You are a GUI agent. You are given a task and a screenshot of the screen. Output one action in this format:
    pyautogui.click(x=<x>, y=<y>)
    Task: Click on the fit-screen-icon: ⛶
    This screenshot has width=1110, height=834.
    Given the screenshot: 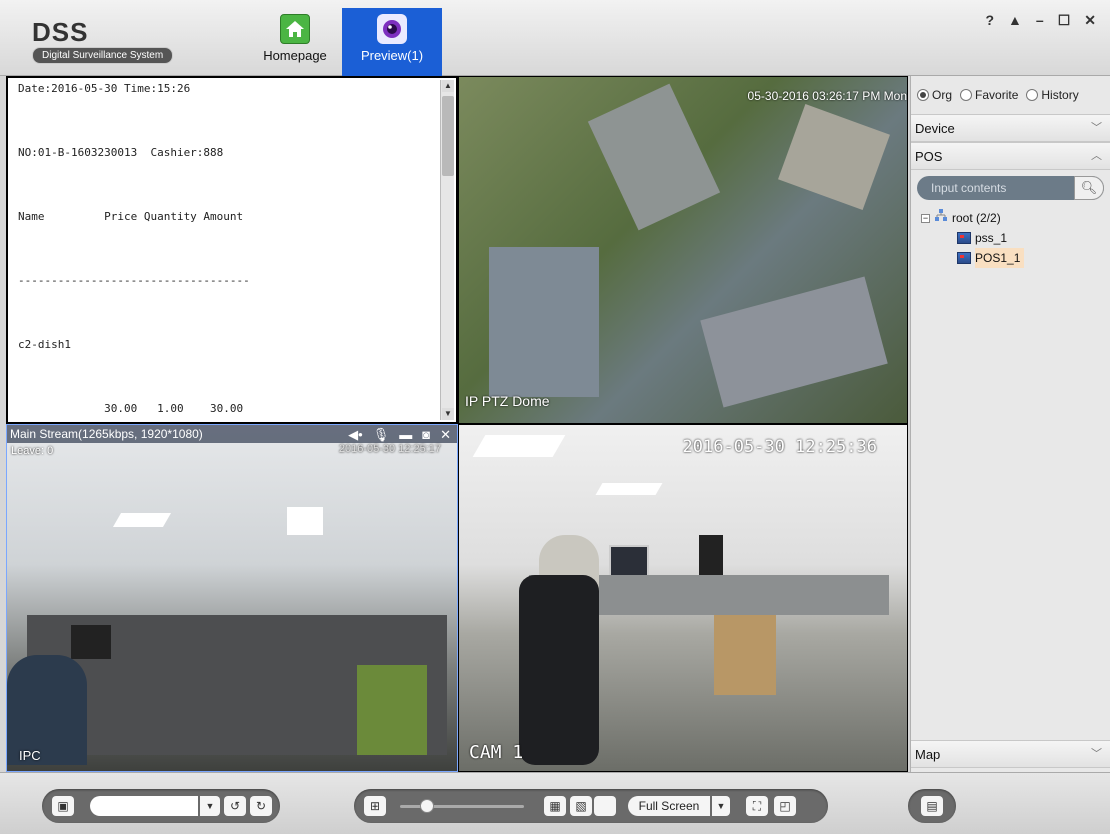 What is the action you would take?
    pyautogui.click(x=757, y=806)
    